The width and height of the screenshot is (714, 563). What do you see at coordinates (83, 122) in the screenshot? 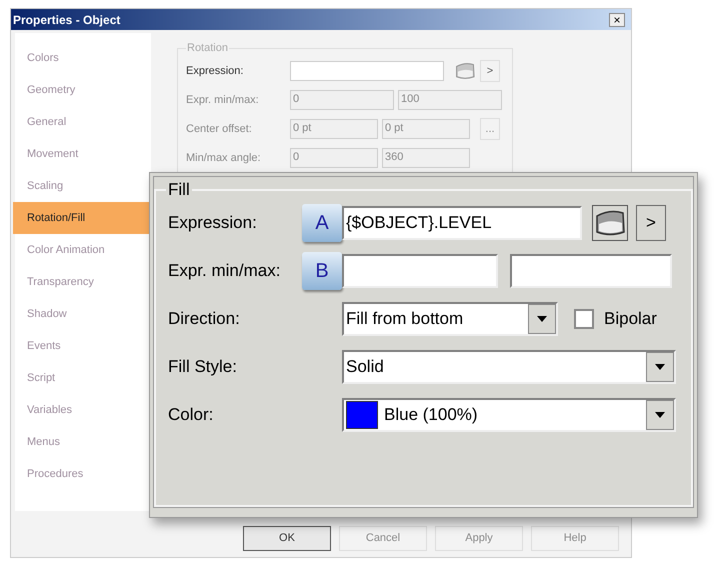
I see `sidebar-item: General` at bounding box center [83, 122].